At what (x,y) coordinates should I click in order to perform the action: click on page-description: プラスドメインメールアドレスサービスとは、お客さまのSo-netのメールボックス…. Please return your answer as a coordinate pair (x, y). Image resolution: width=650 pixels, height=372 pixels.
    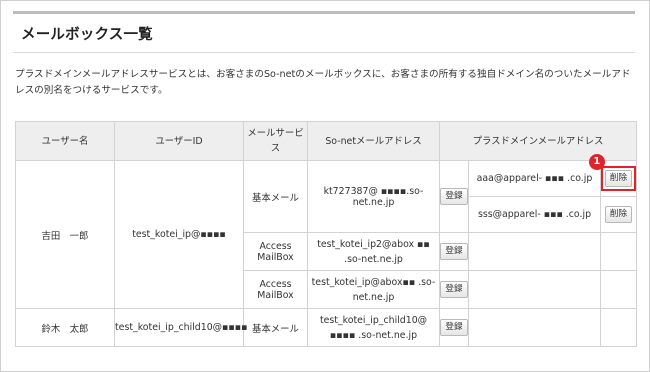
    Looking at the image, I should click on (323, 82).